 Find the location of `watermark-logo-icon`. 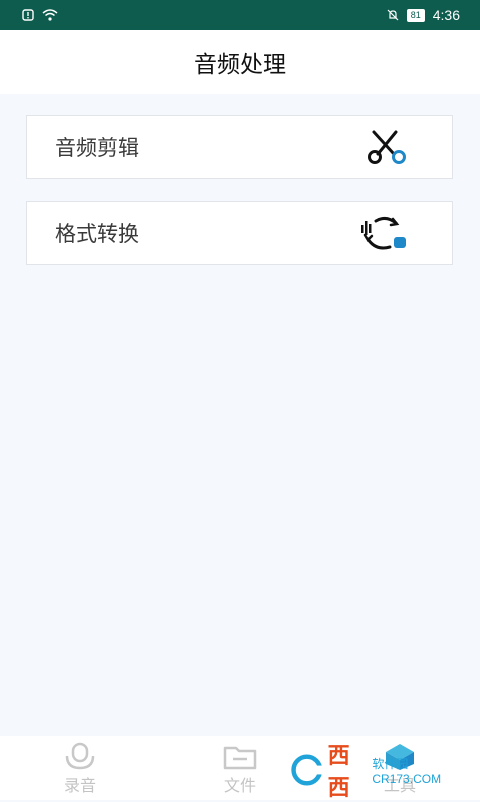

watermark-logo-icon is located at coordinates (307, 770).